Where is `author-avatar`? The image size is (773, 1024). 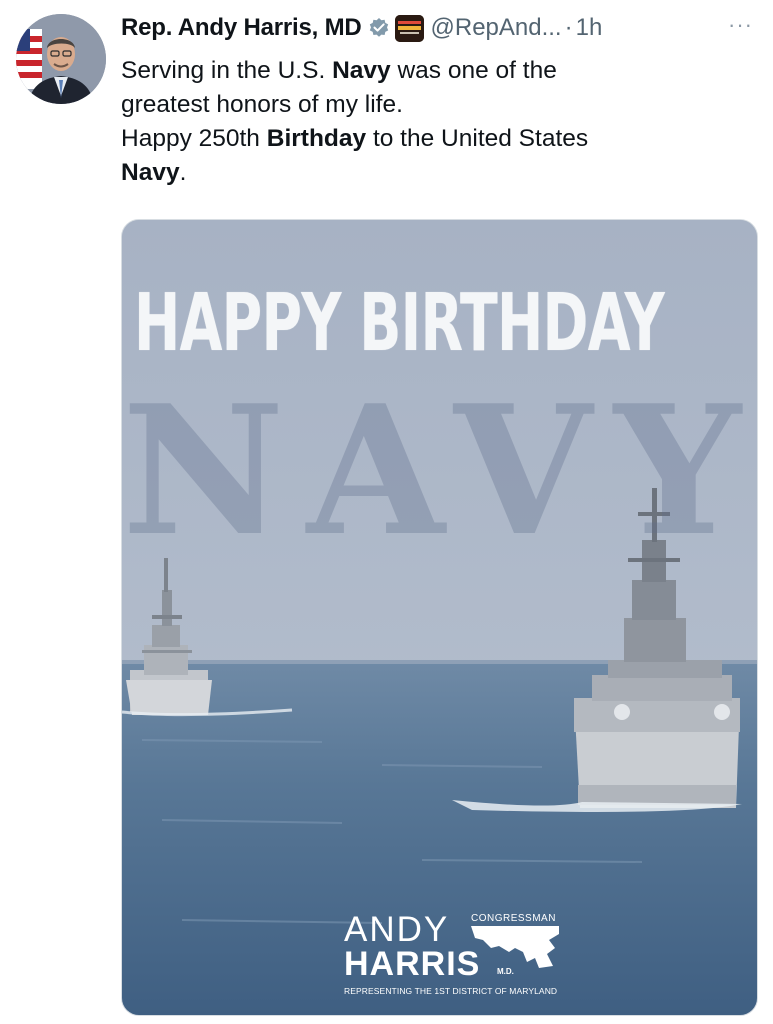
author-avatar is located at coordinates (61, 59).